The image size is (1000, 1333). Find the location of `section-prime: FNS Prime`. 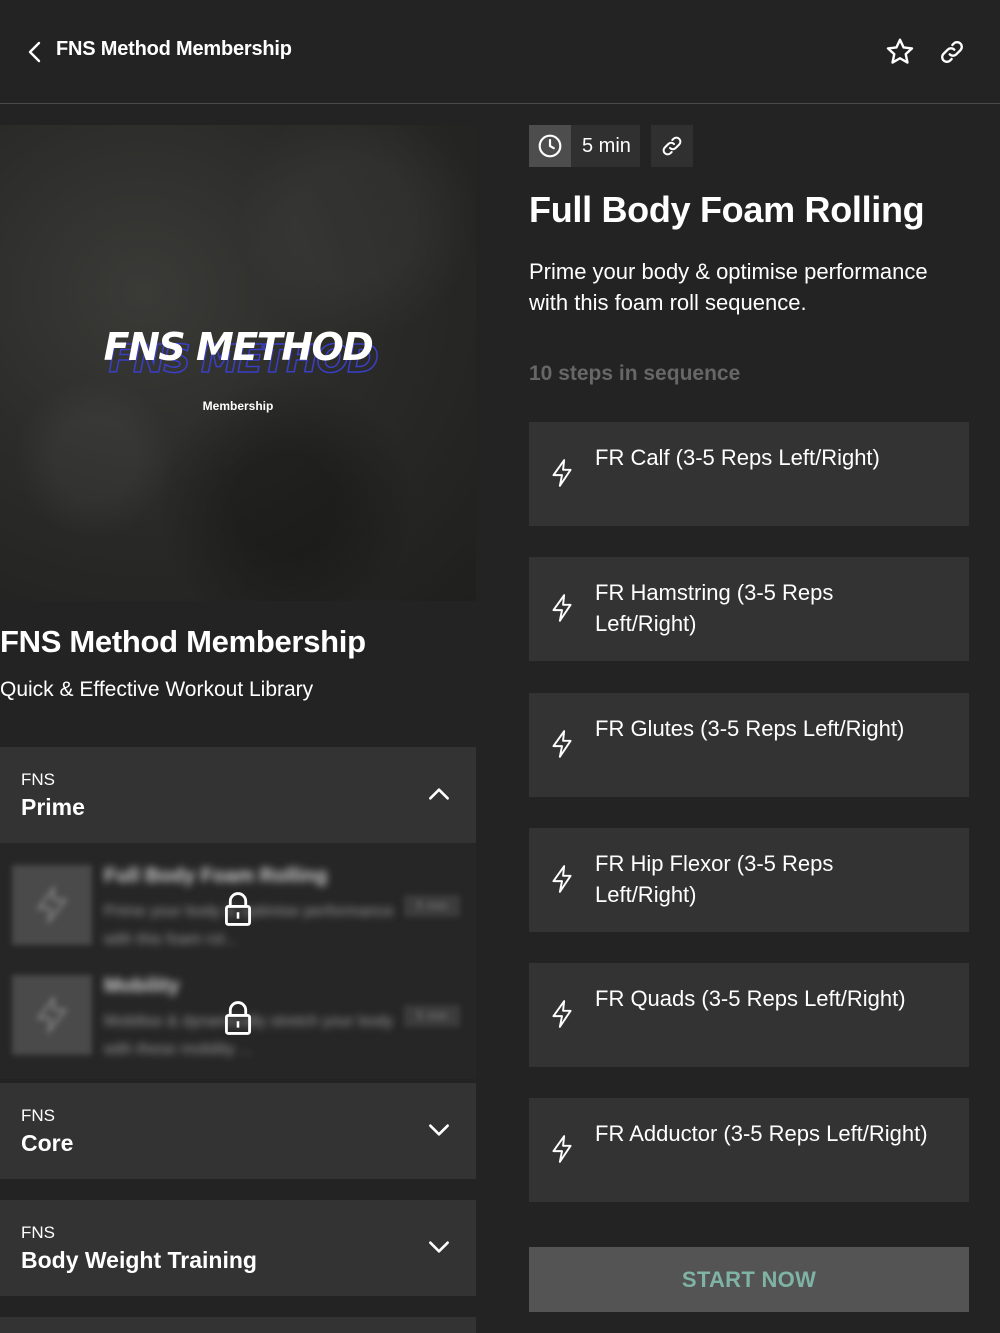

section-prime: FNS Prime is located at coordinates (238, 795).